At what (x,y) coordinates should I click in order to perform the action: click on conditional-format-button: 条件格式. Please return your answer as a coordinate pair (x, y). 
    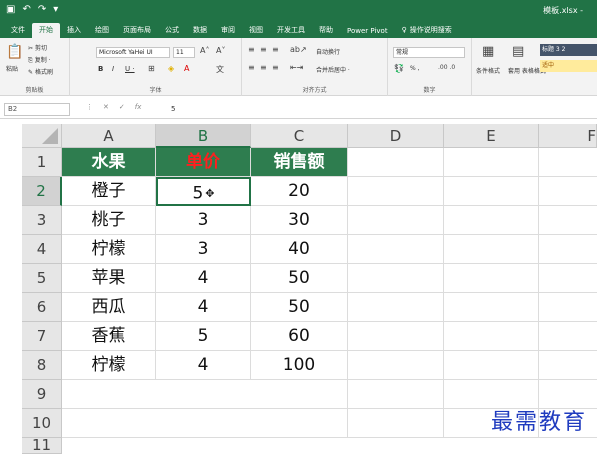
    Looking at the image, I should click on (488, 70).